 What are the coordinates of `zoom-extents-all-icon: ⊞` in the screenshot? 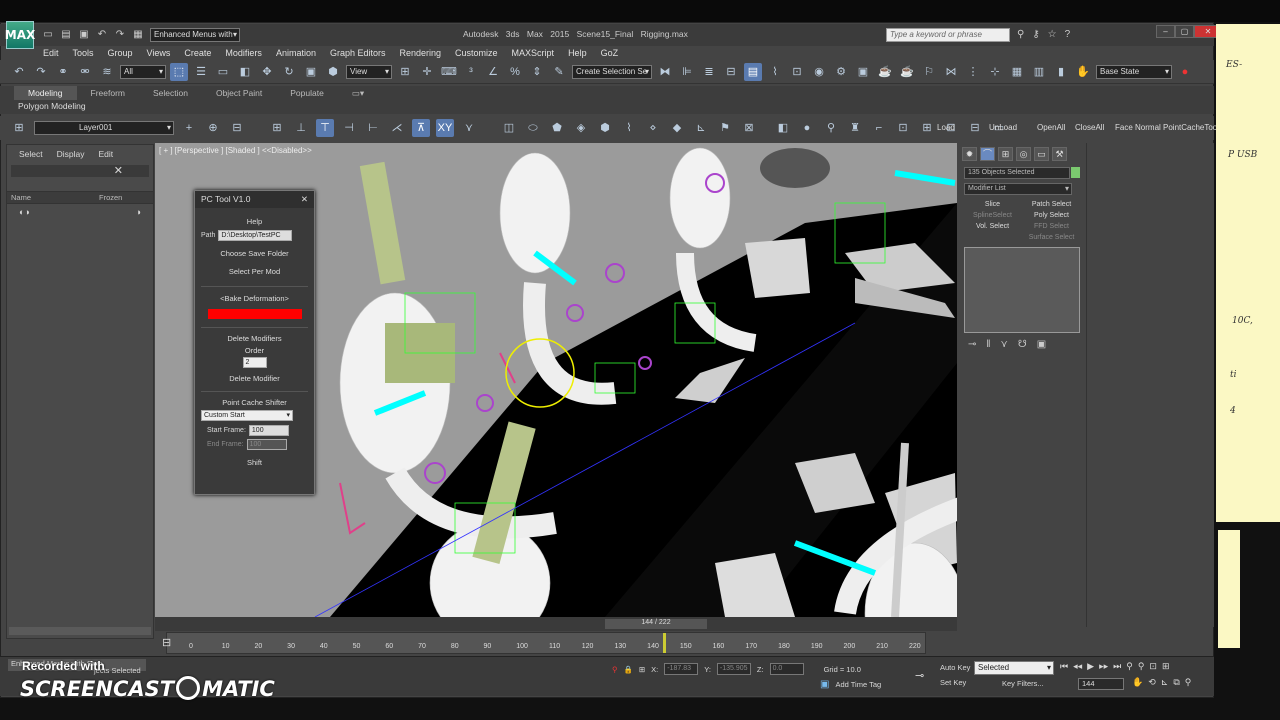 It's located at (1166, 666).